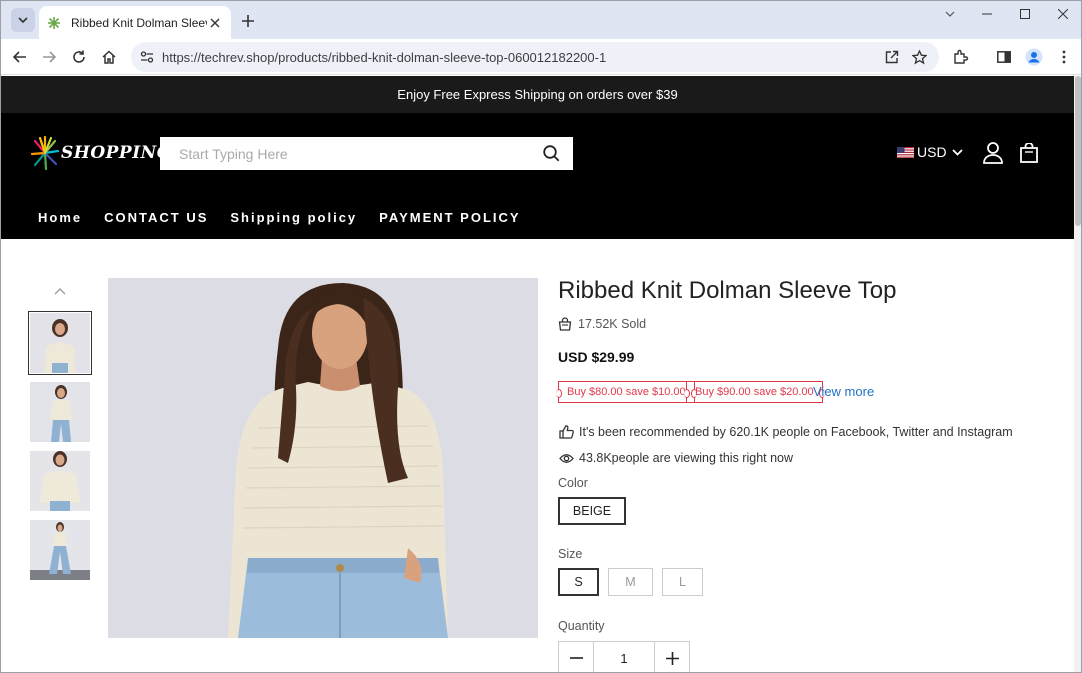 The width and height of the screenshot is (1082, 673). I want to click on viewing-text: 43.8Kpeople are viewing this right now, so click(686, 458).